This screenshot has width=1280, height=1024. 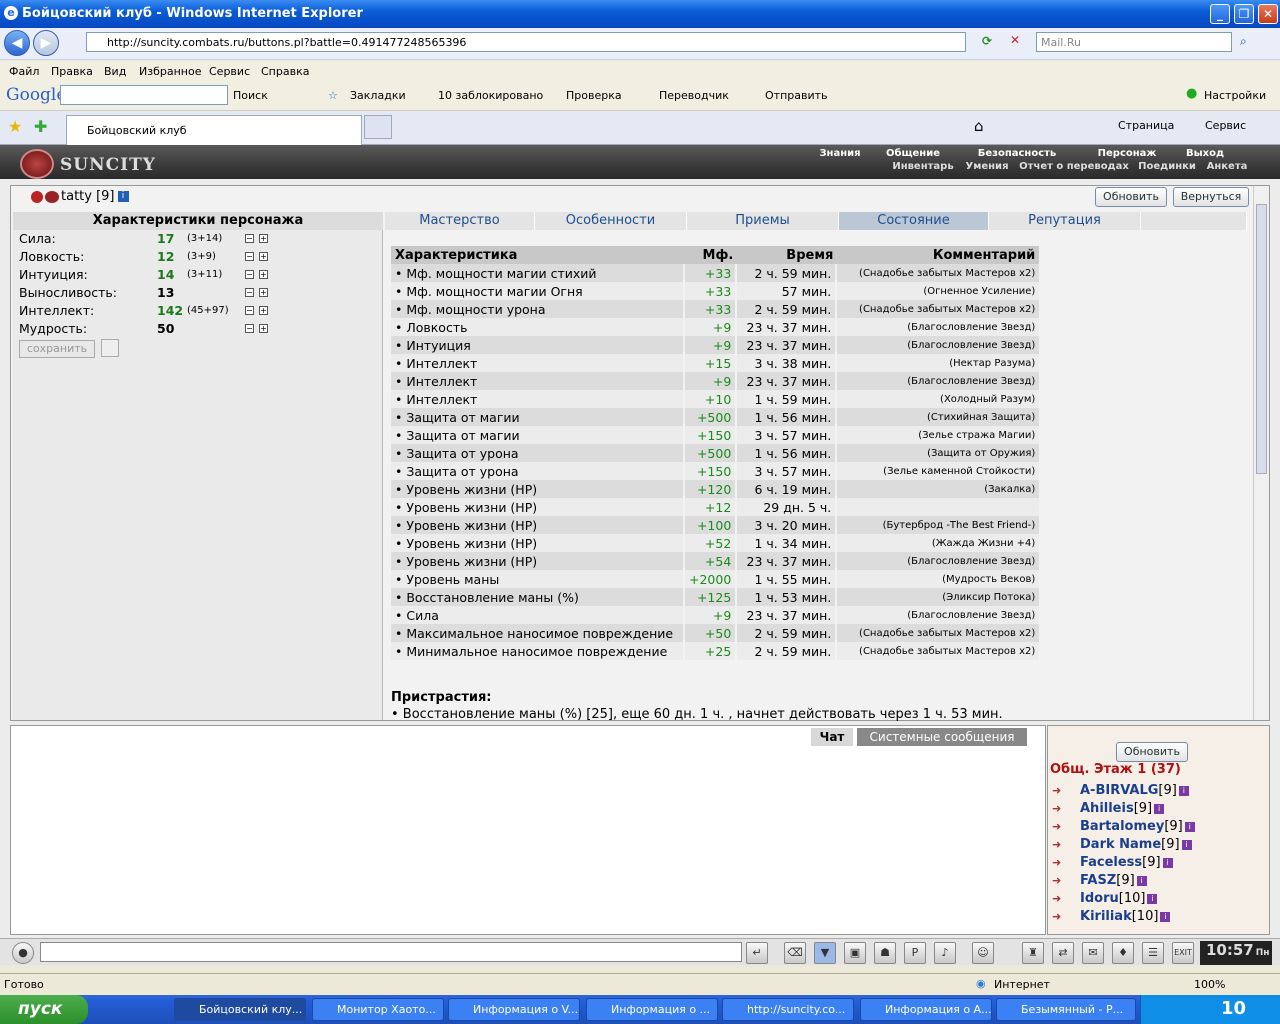 What do you see at coordinates (250, 95) in the screenshot?
I see `google-search-button: Поиск` at bounding box center [250, 95].